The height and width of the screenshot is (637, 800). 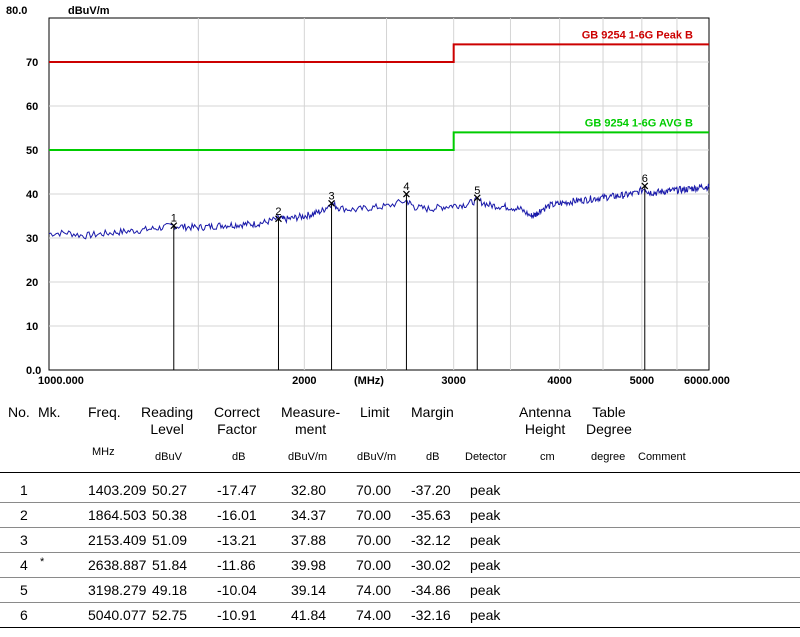 I want to click on cell-correct: -13.21, so click(x=237, y=540).